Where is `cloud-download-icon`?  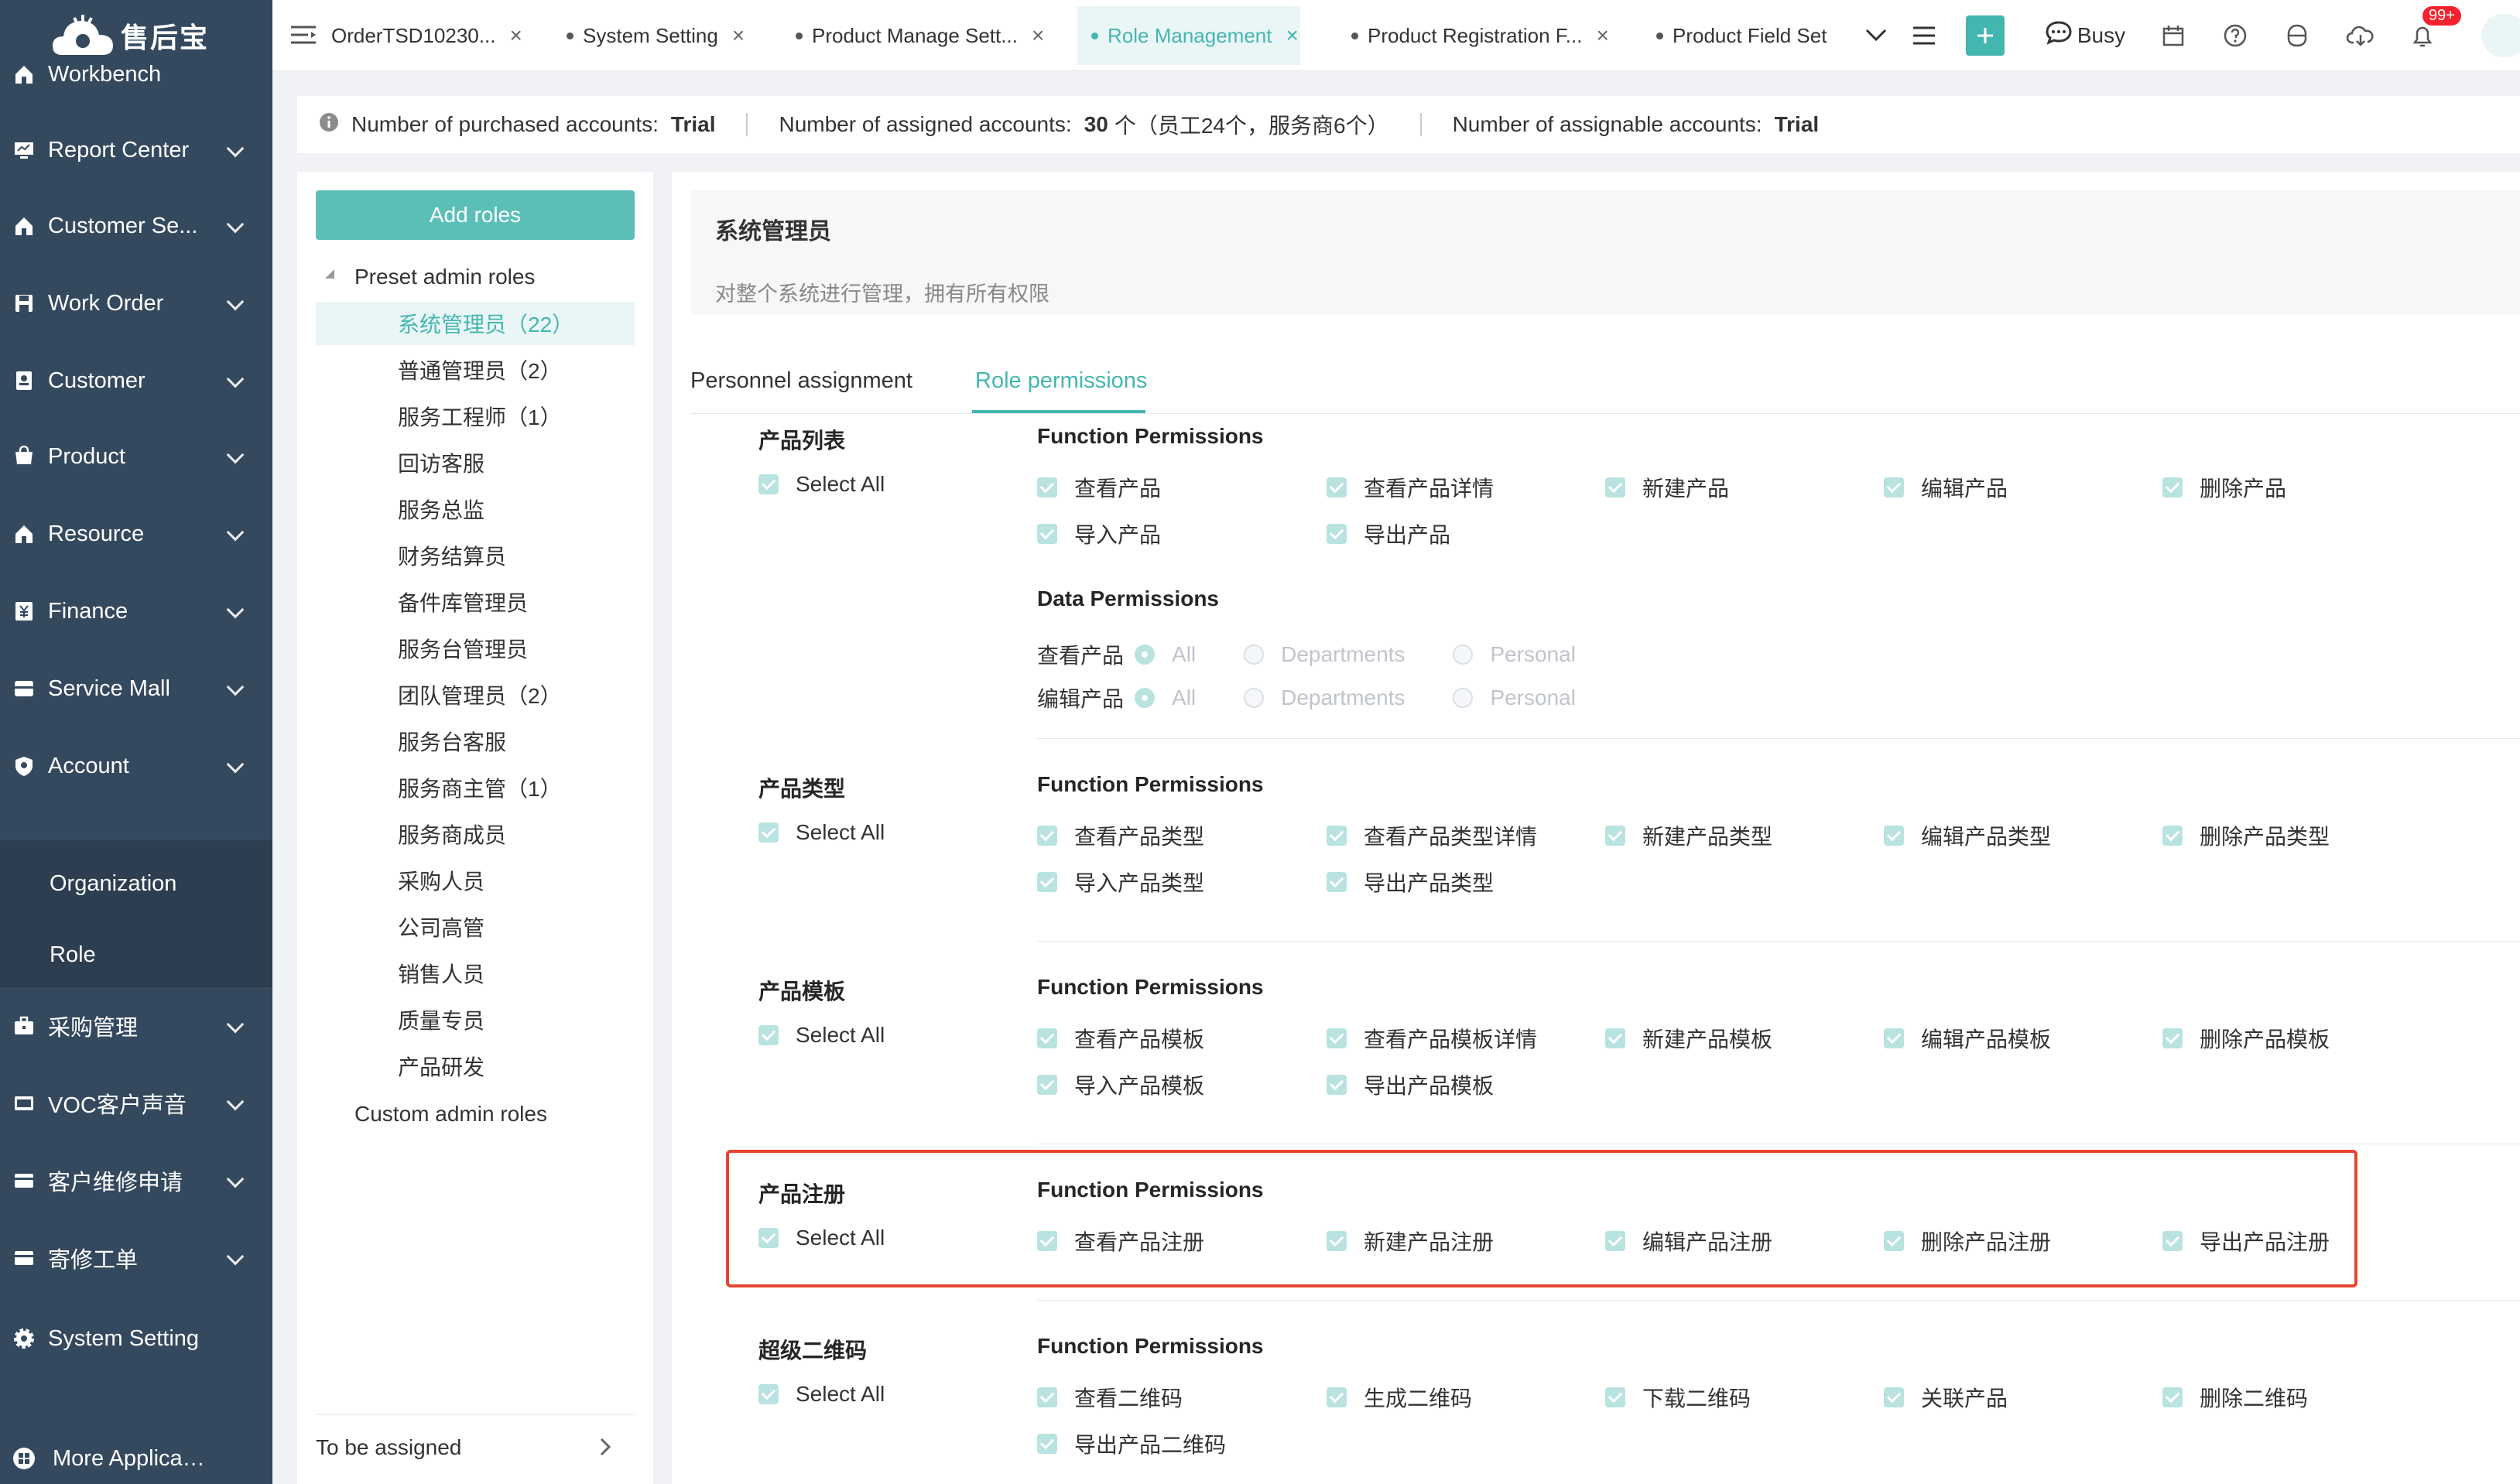
cloud-download-icon is located at coordinates (2361, 36).